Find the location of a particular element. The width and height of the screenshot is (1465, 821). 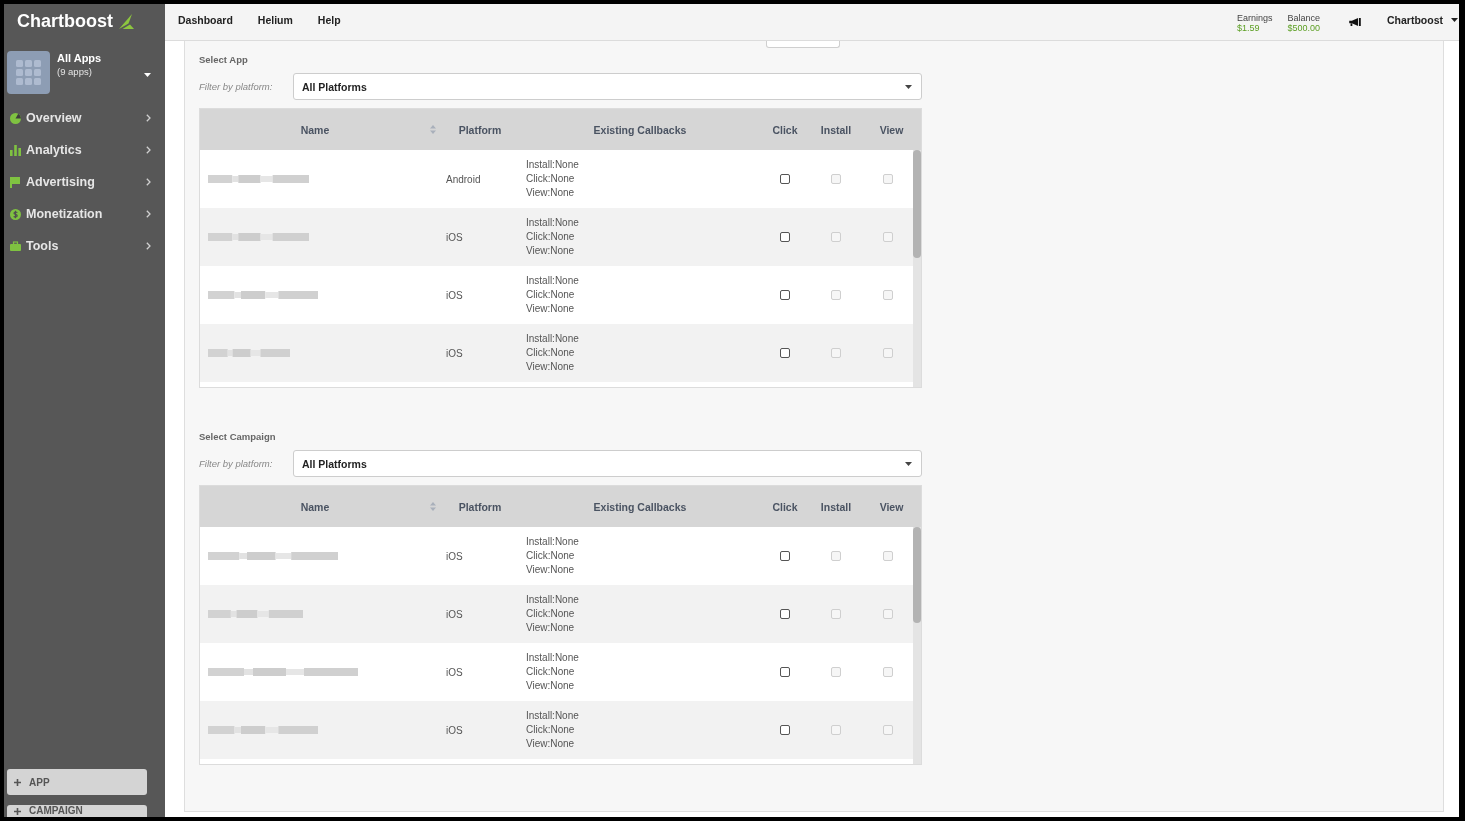

button-fragment is located at coordinates (803, 44).